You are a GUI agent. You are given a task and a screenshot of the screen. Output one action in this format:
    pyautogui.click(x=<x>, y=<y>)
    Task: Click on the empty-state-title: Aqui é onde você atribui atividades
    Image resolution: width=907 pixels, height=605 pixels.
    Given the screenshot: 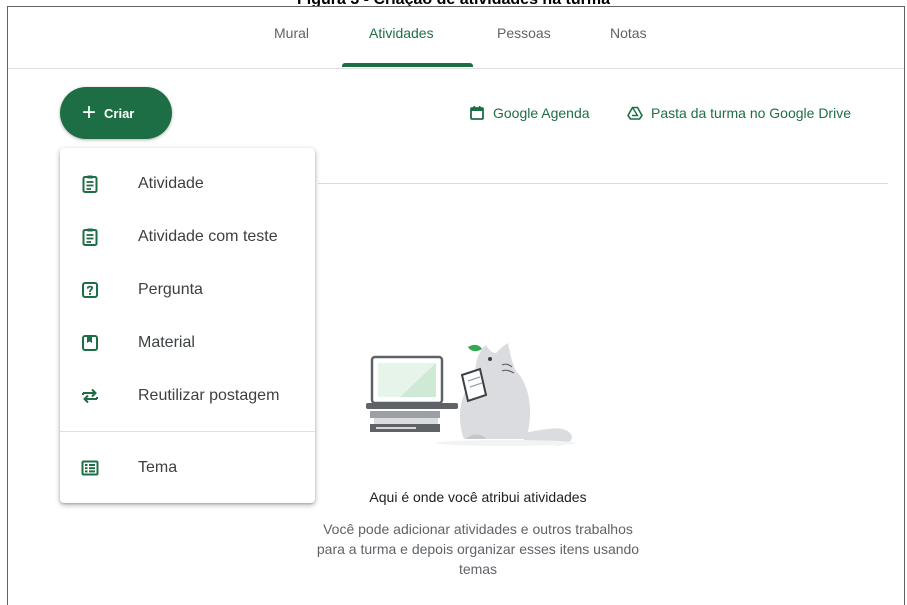 What is the action you would take?
    pyautogui.click(x=478, y=497)
    